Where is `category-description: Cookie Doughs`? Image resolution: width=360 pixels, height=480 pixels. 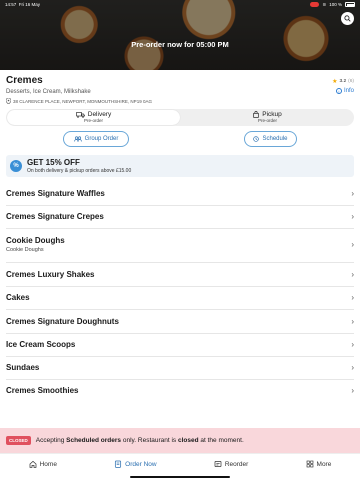
category-description: Cookie Doughs is located at coordinates (25, 250).